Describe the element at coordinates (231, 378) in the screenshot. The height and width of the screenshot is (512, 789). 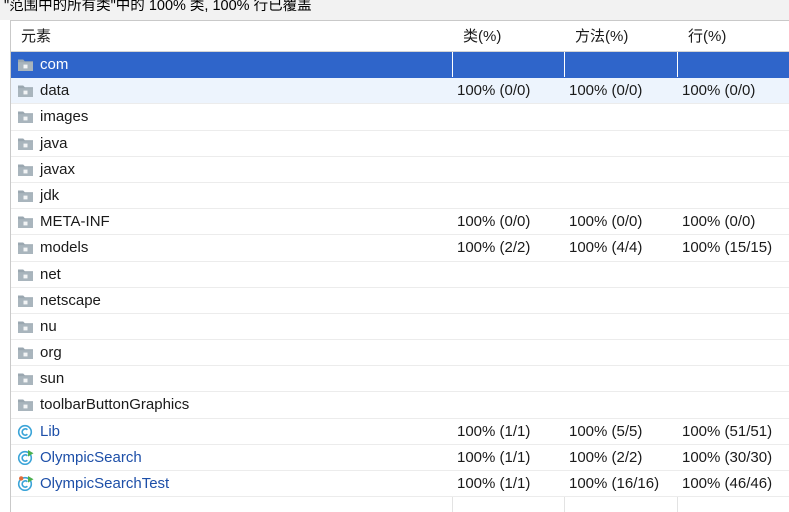
I see `element-cell: sun` at that location.